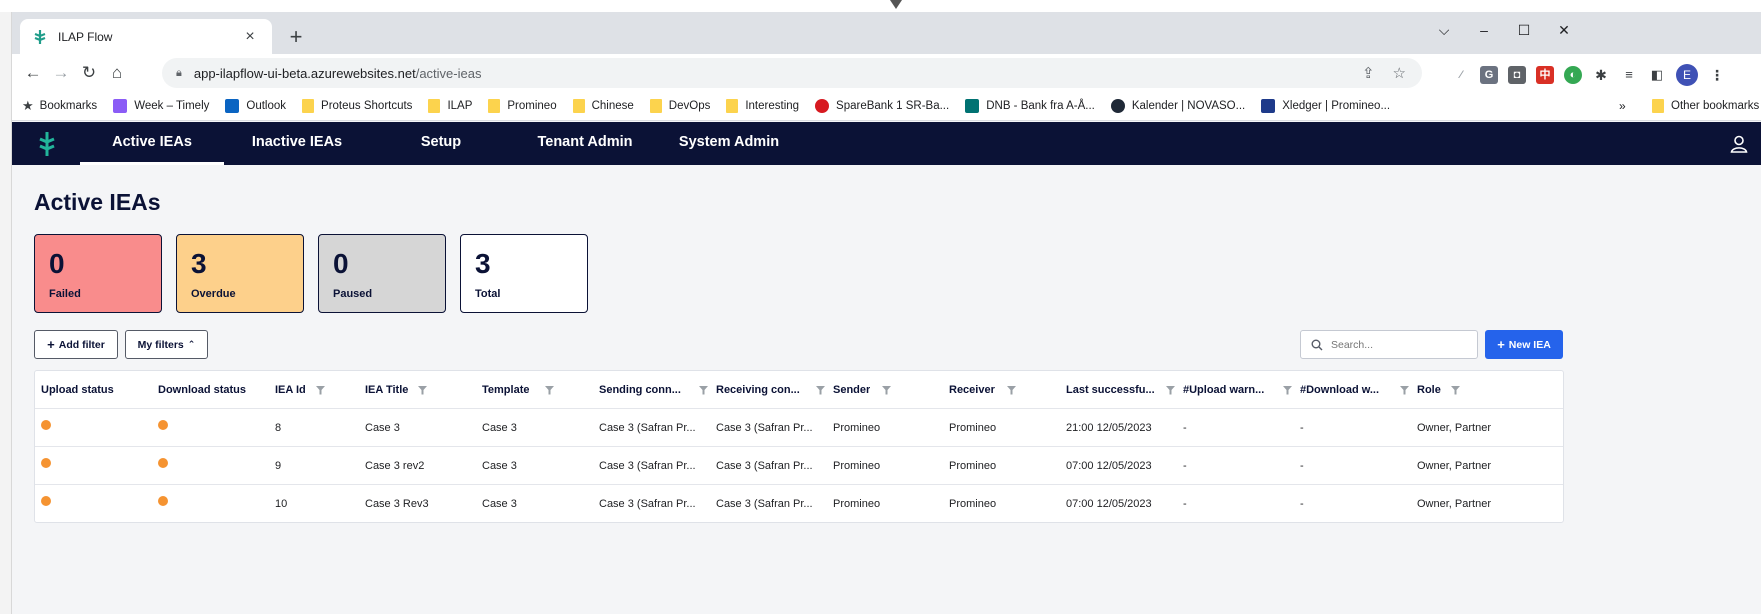 The height and width of the screenshot is (614, 1761). I want to click on cell-template: Case 3, so click(499, 428).